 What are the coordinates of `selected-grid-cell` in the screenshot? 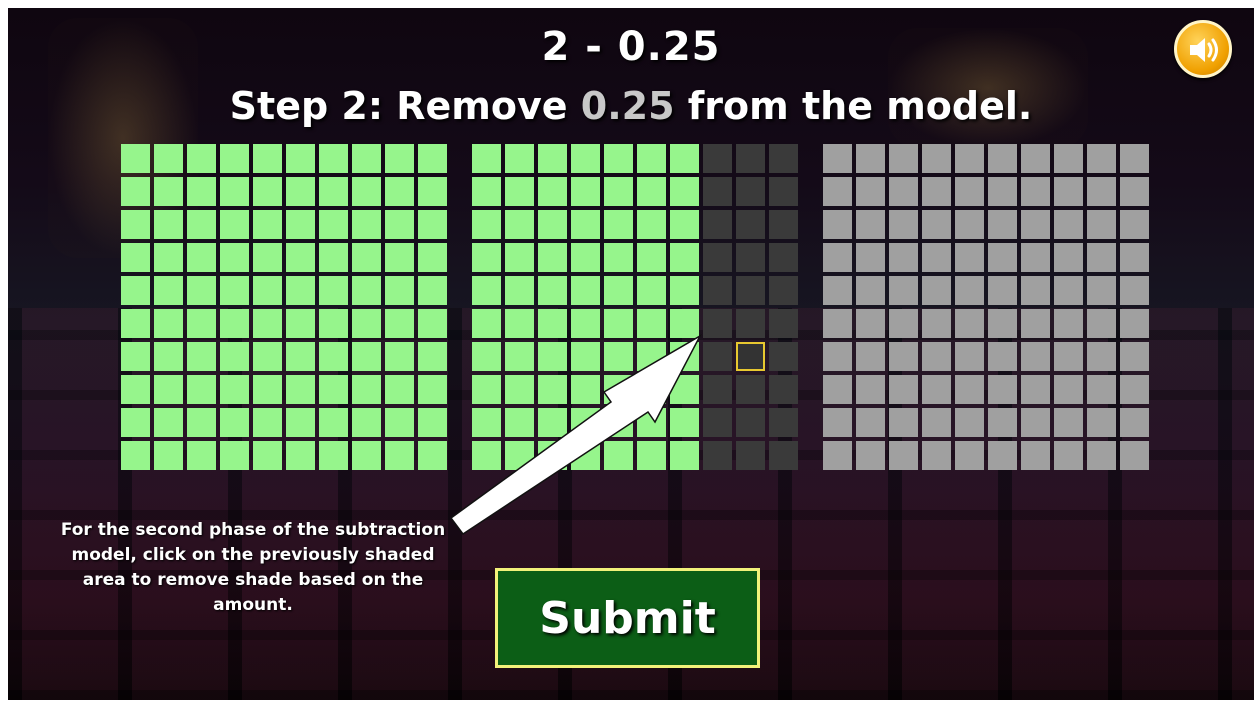 It's located at (750, 356).